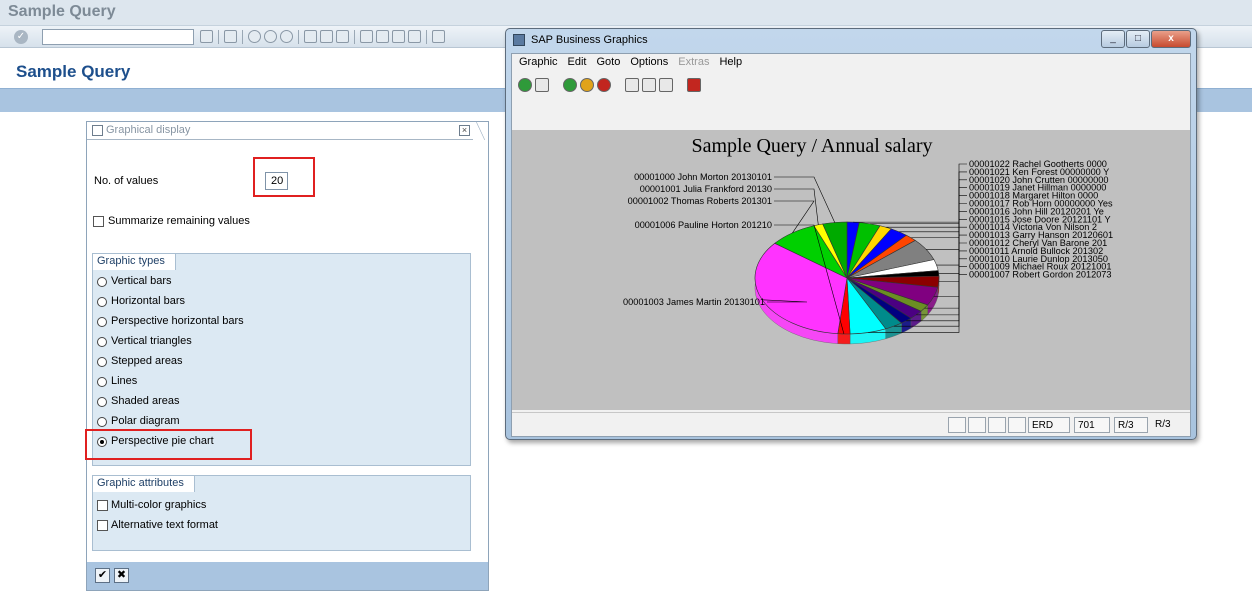 The image size is (1252, 604). What do you see at coordinates (102, 382) in the screenshot?
I see `radio-lines` at bounding box center [102, 382].